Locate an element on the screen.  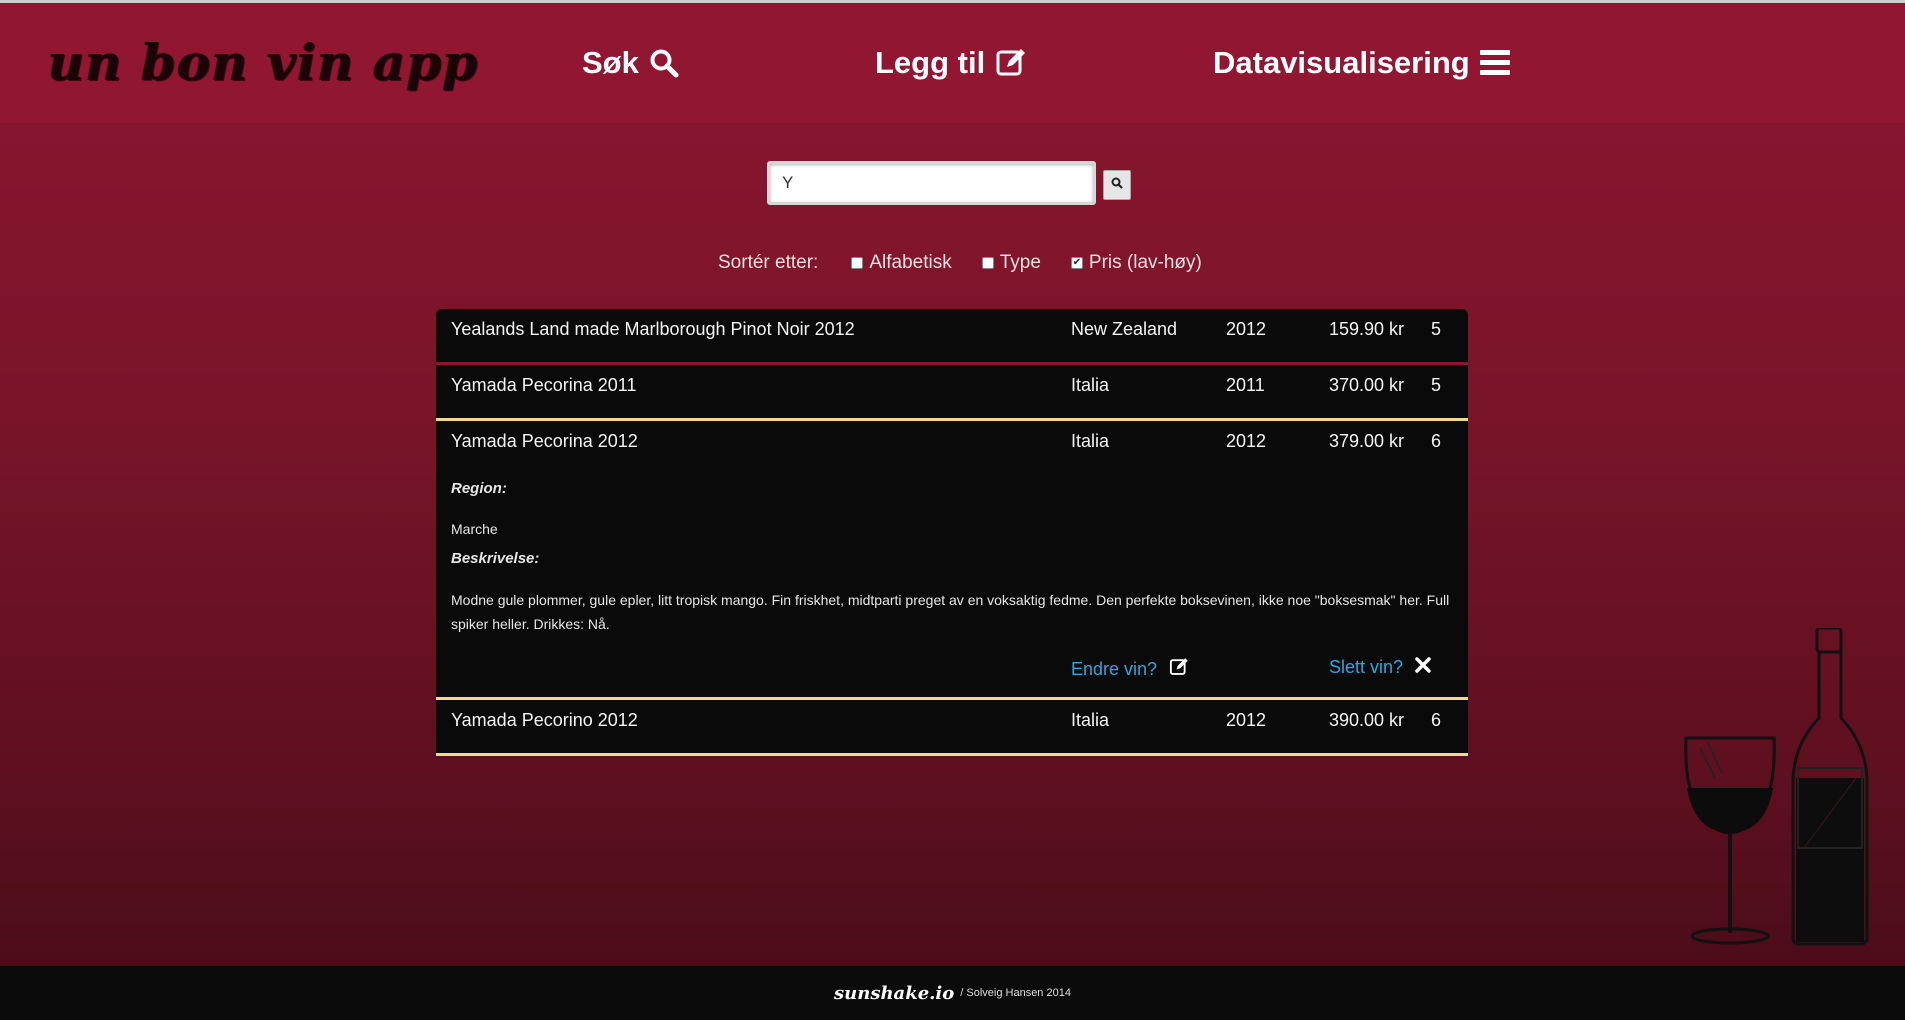
wine-price: 370.00 kr is located at coordinates (1367, 385).